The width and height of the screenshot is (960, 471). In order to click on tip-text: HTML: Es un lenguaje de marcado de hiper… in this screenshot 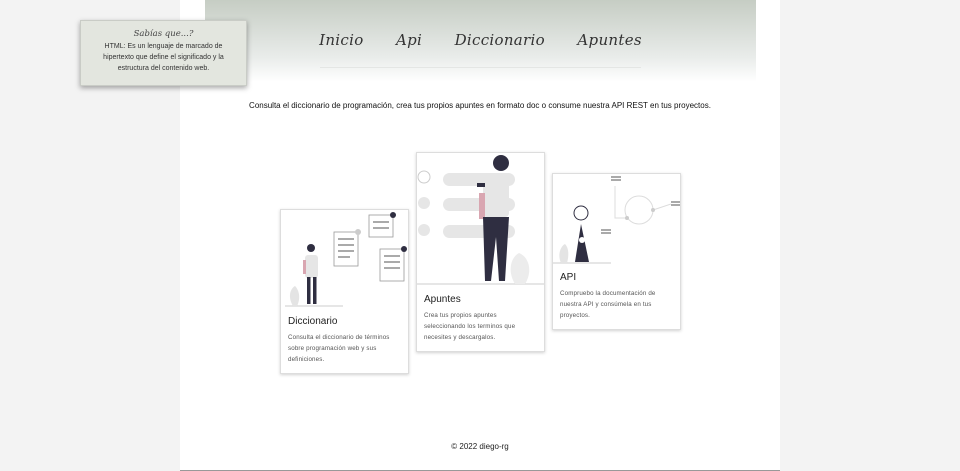, I will do `click(163, 57)`.